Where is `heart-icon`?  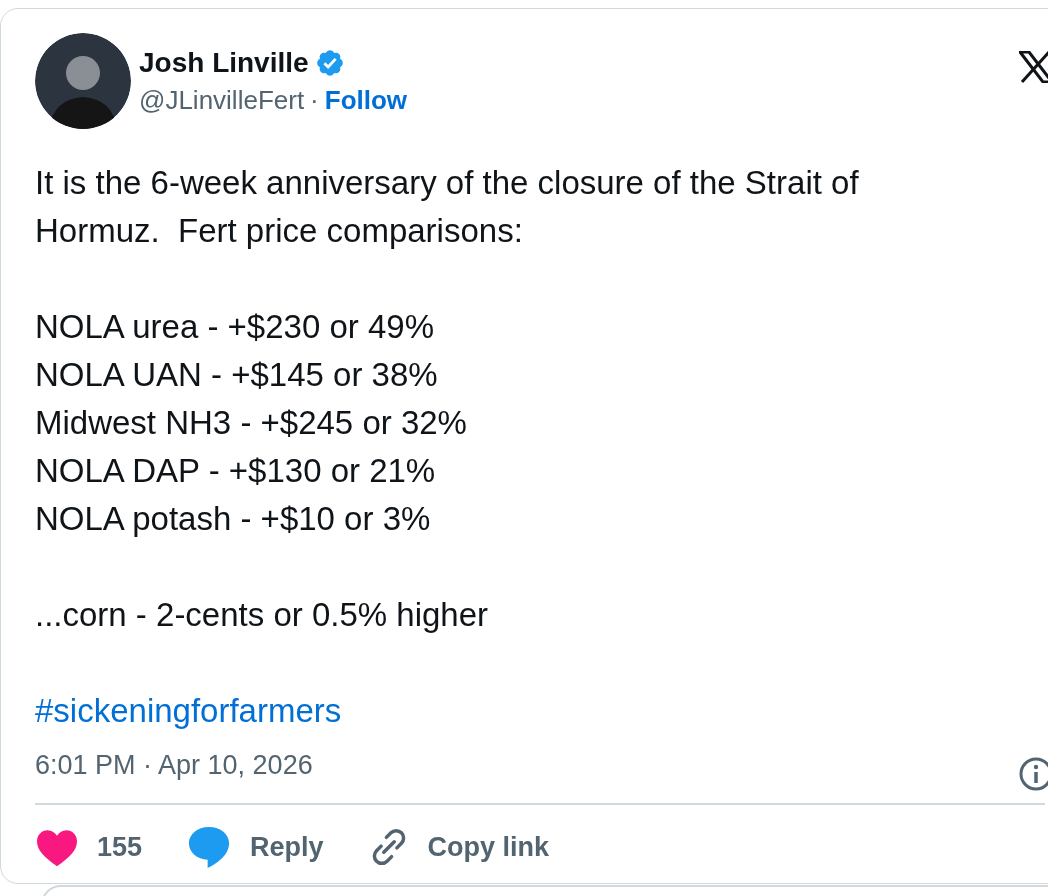 heart-icon is located at coordinates (57, 847).